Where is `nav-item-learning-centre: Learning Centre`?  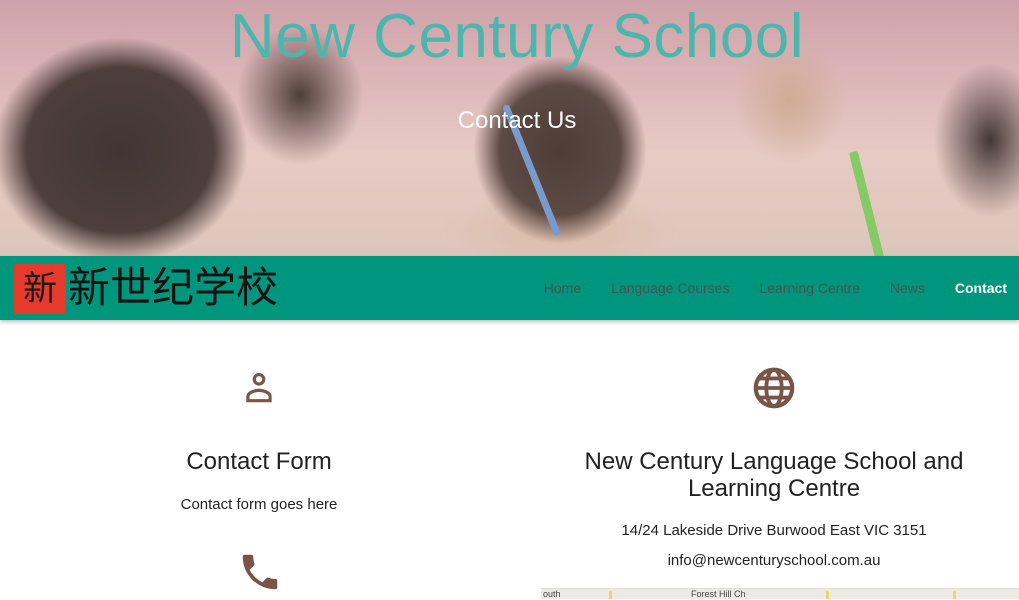 nav-item-learning-centre: Learning Centre is located at coordinates (809, 288).